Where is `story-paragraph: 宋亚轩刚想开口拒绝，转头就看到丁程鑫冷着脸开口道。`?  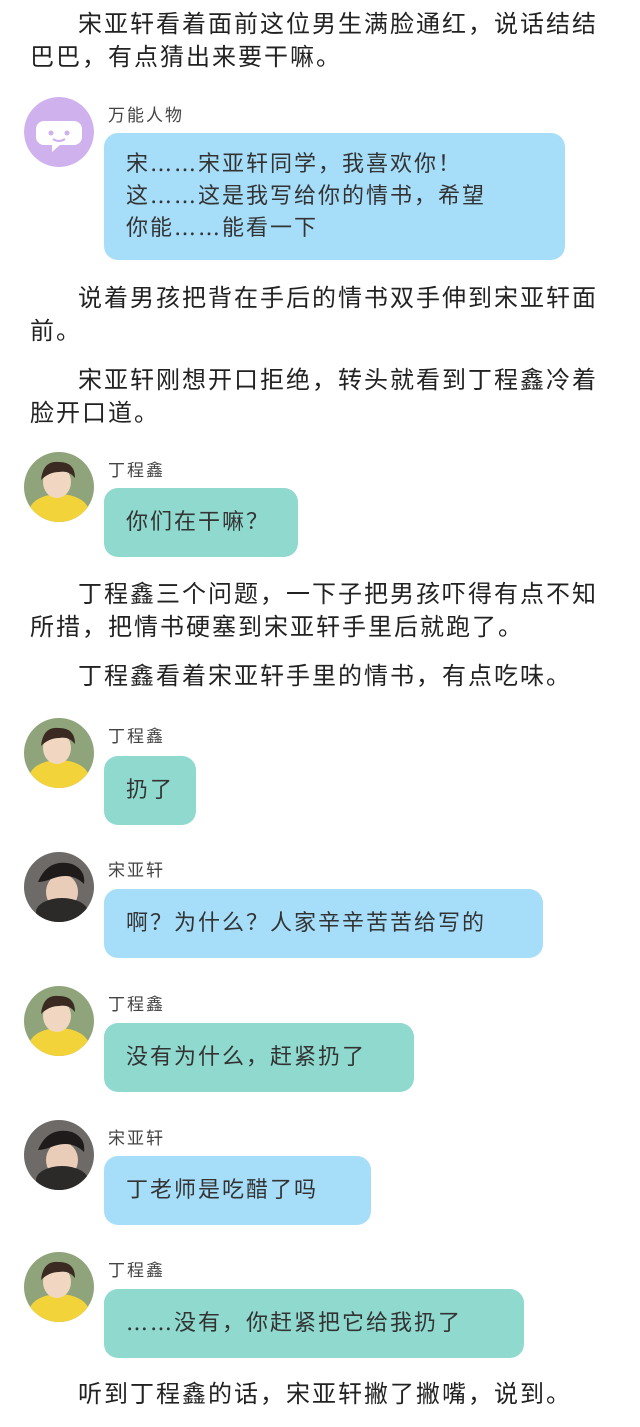
story-paragraph: 宋亚轩刚想开口拒绝，转头就看到丁程鑫冷着脸开口道。 is located at coordinates (314, 396).